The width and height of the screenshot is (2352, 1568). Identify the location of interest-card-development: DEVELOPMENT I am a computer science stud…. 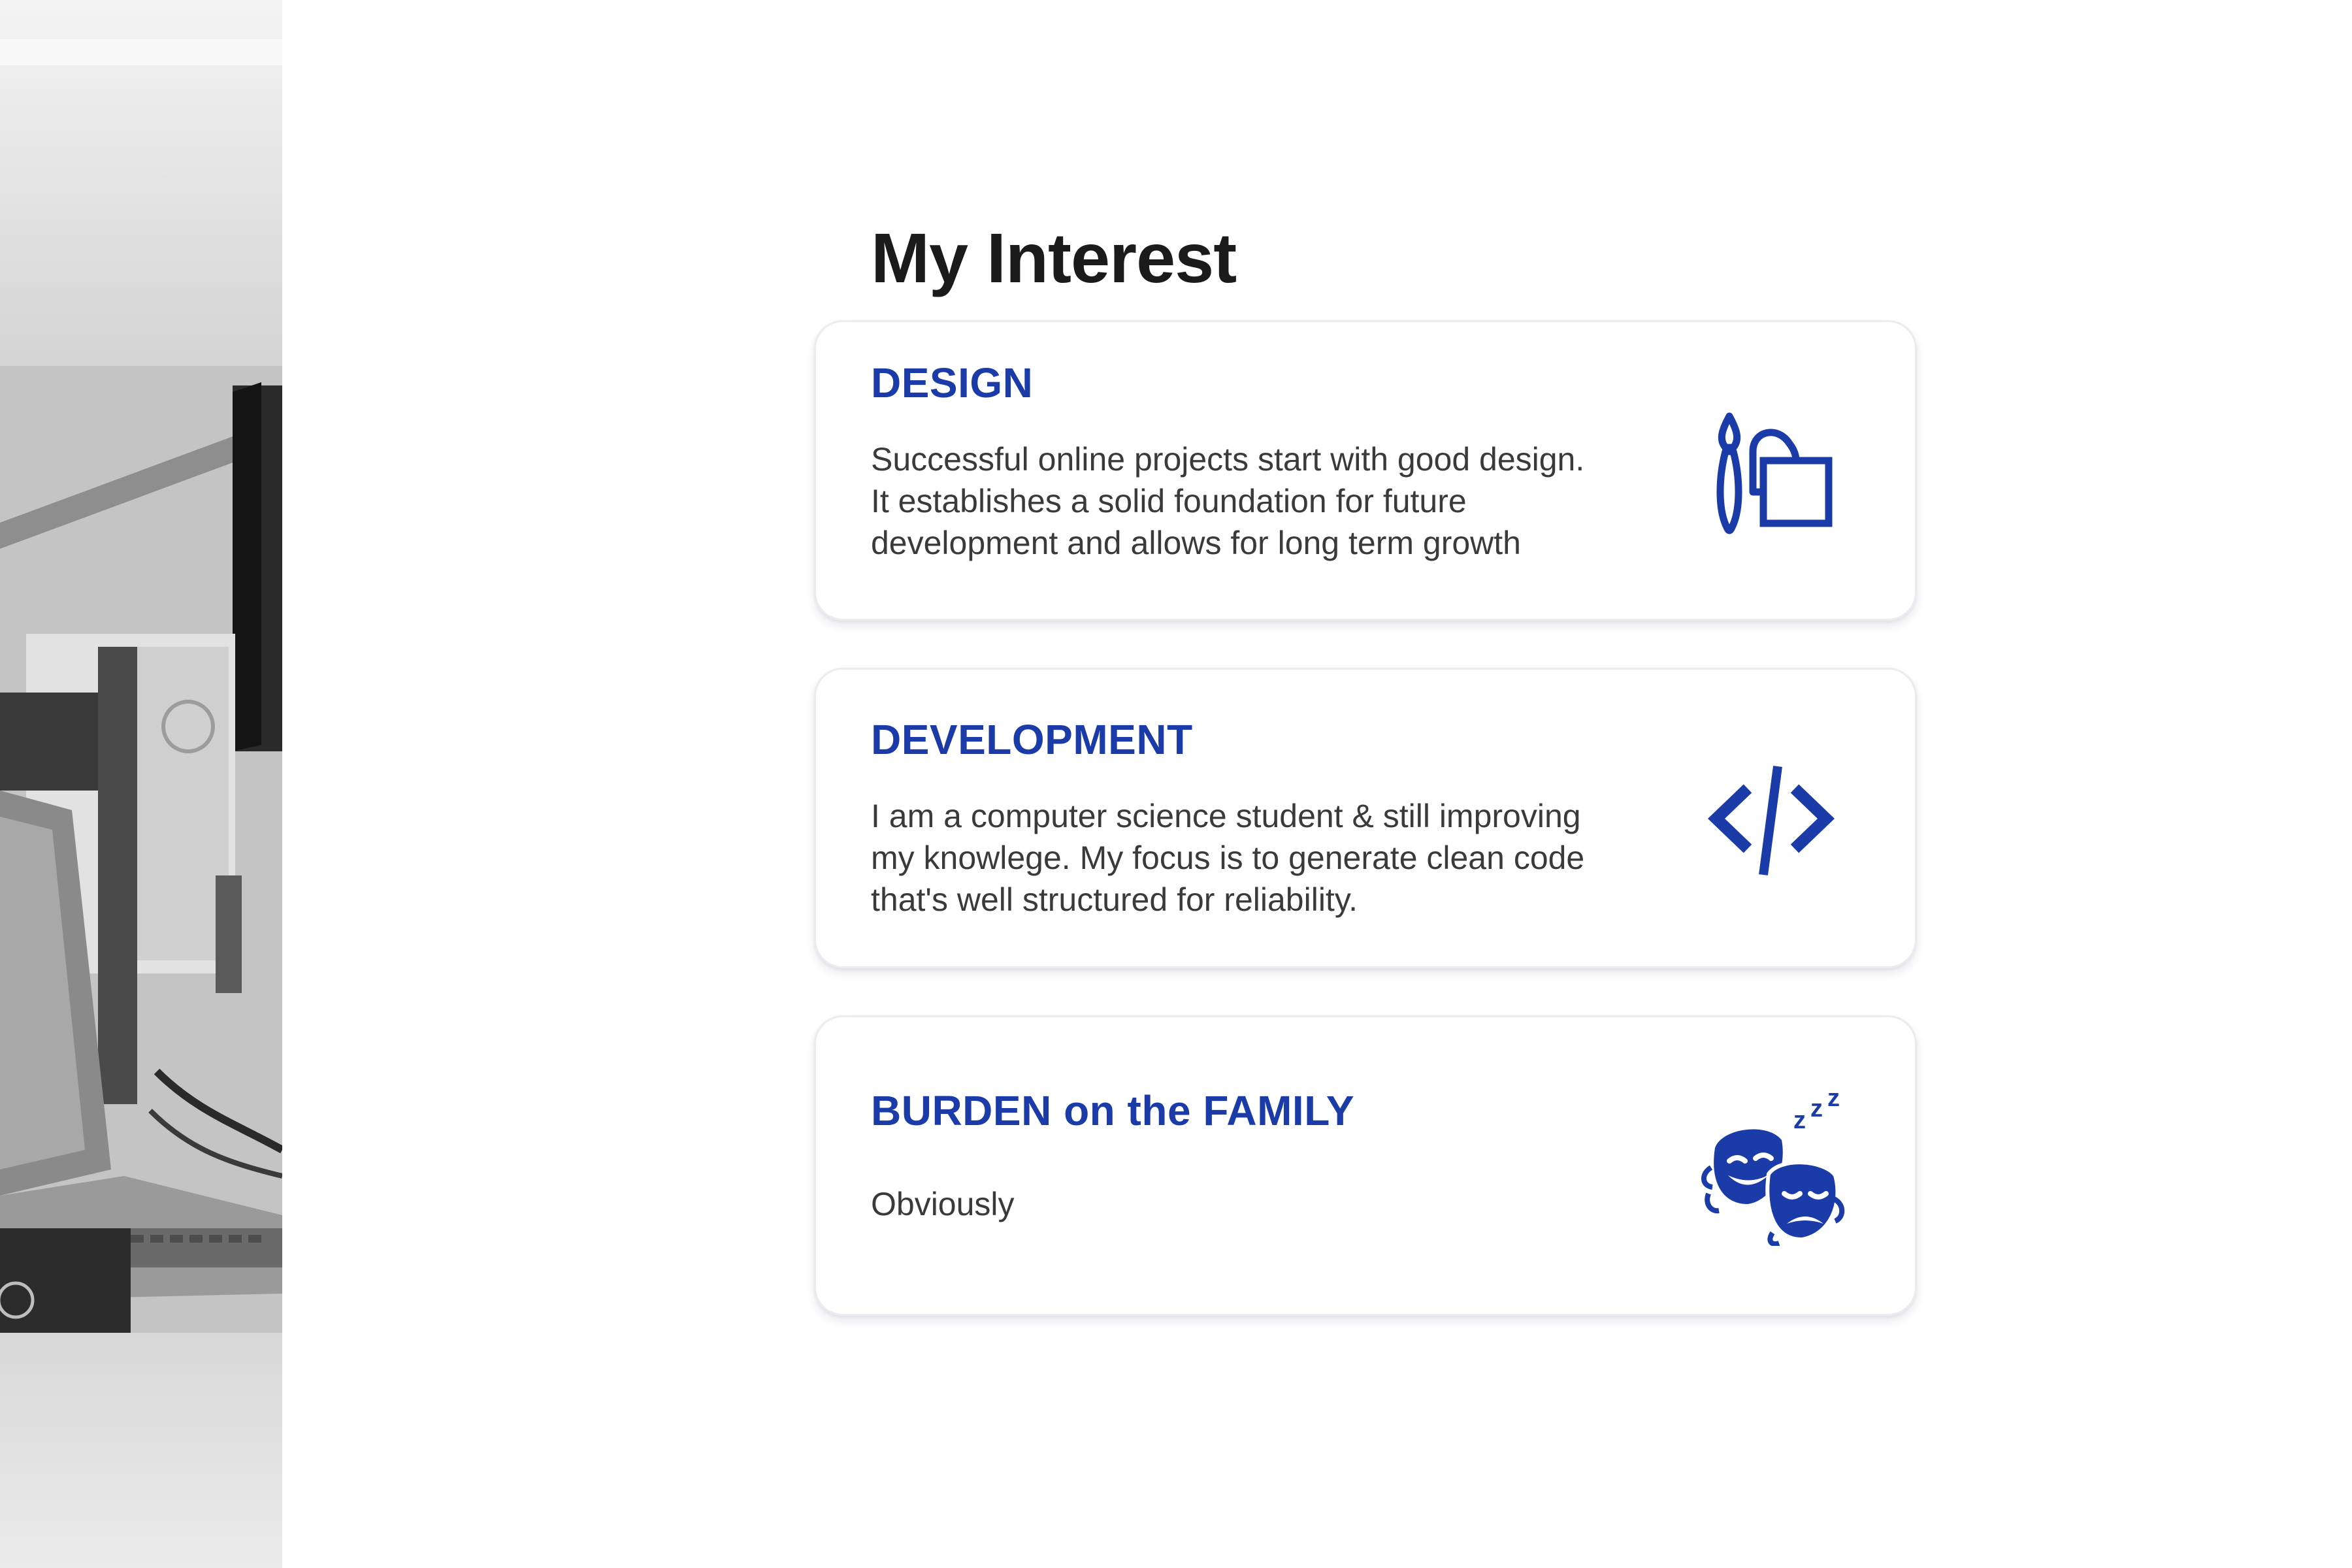
(1365, 818).